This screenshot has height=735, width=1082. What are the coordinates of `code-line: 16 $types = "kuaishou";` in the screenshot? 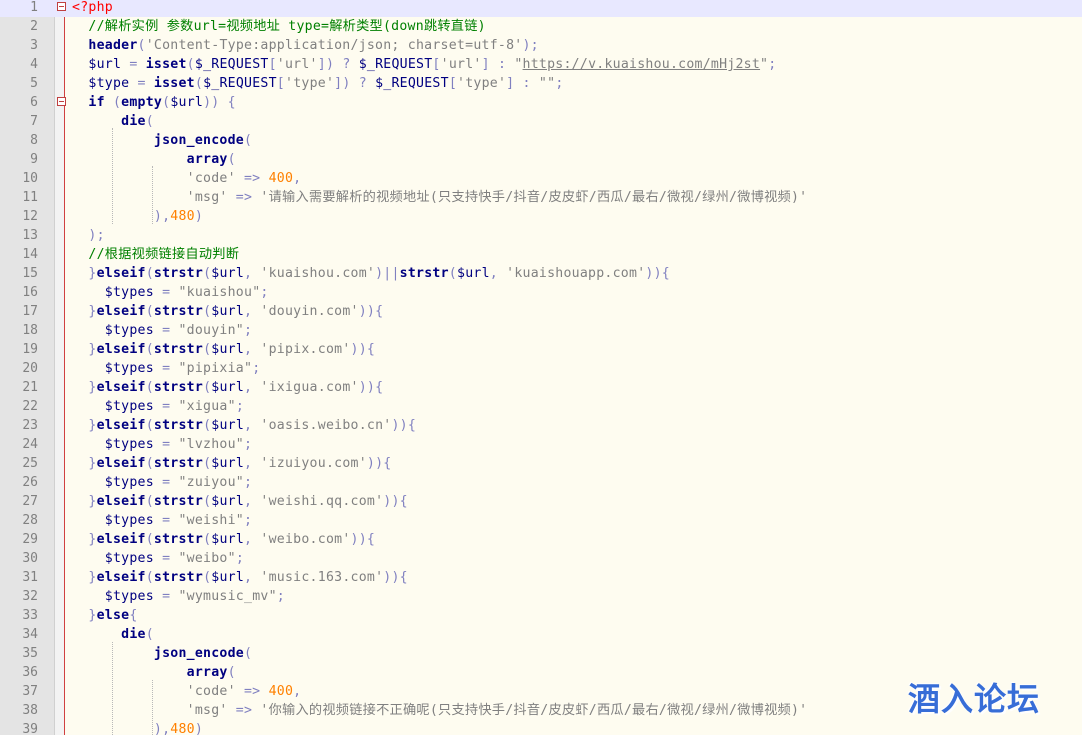 It's located at (541, 292).